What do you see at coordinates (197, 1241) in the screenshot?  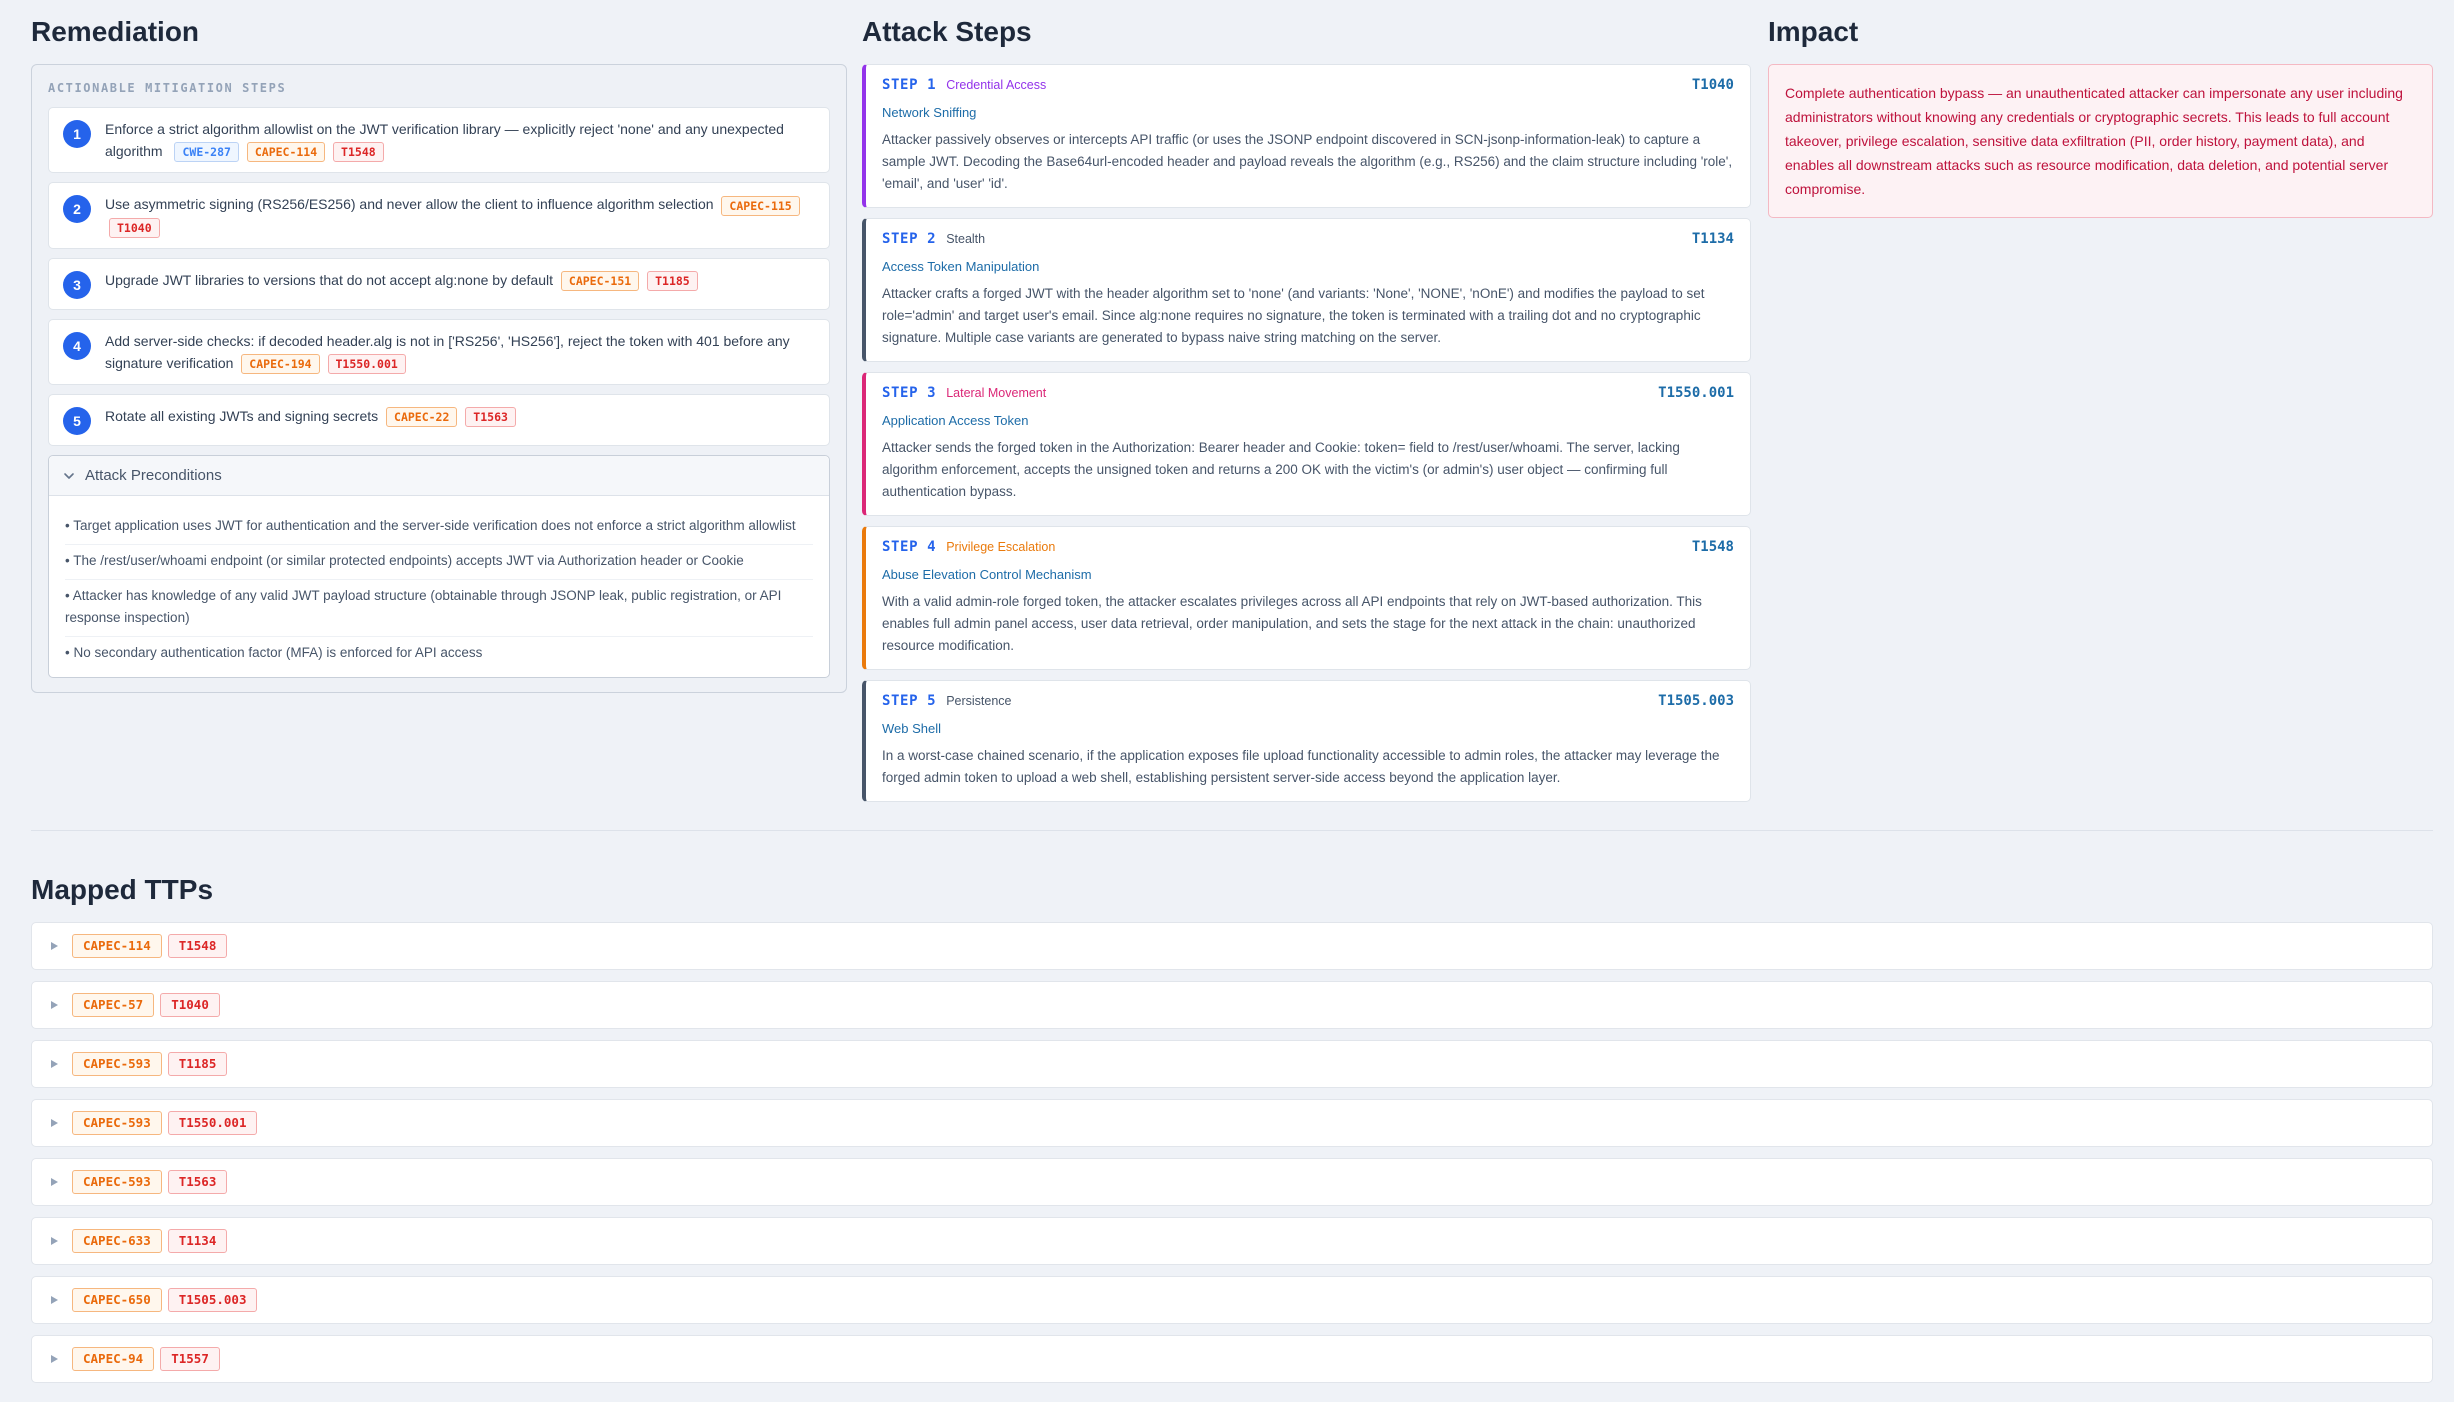 I see `technique-tag: T1134` at bounding box center [197, 1241].